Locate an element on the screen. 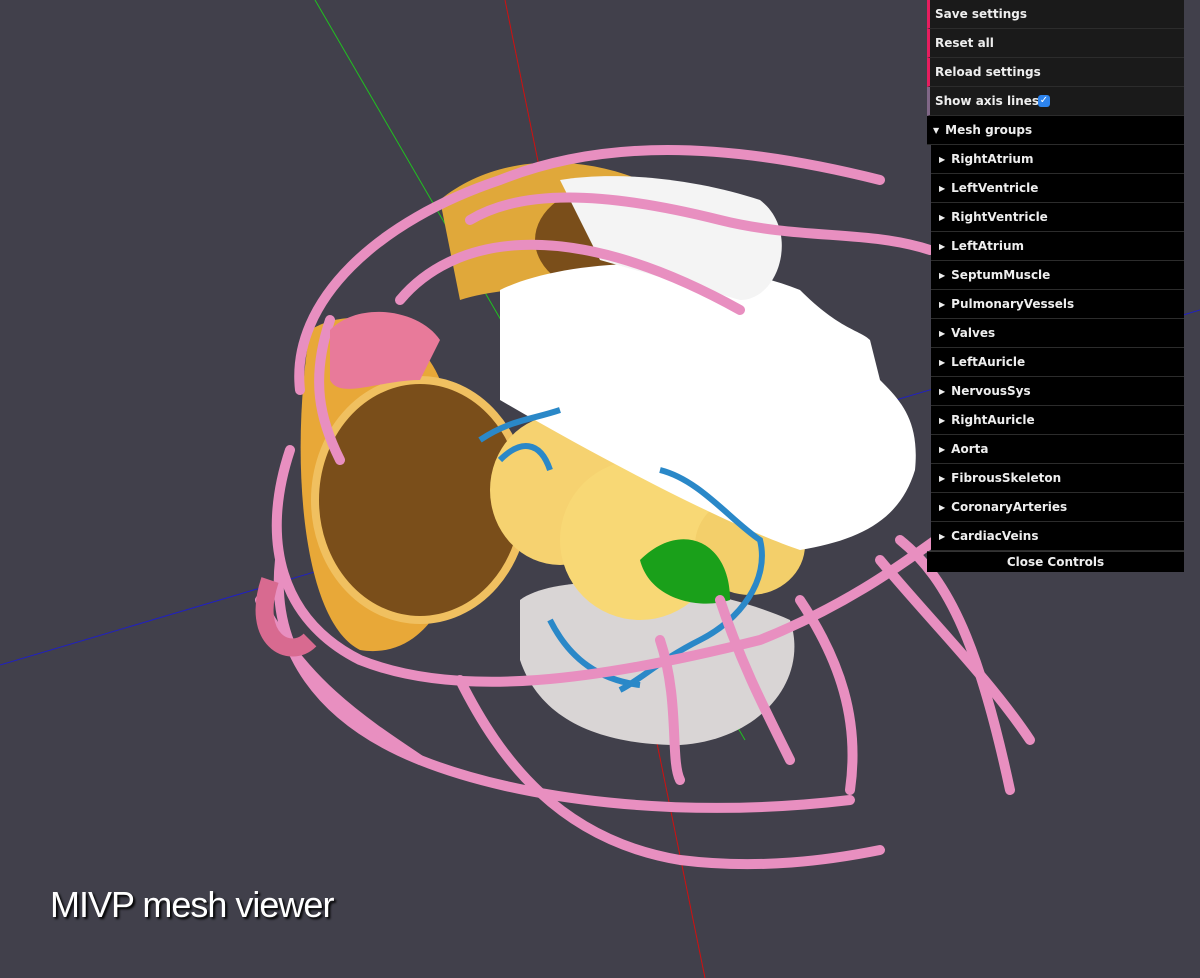 Image resolution: width=1200 pixels, height=978 pixels. reset-all-button: Reset all is located at coordinates (1055, 43).